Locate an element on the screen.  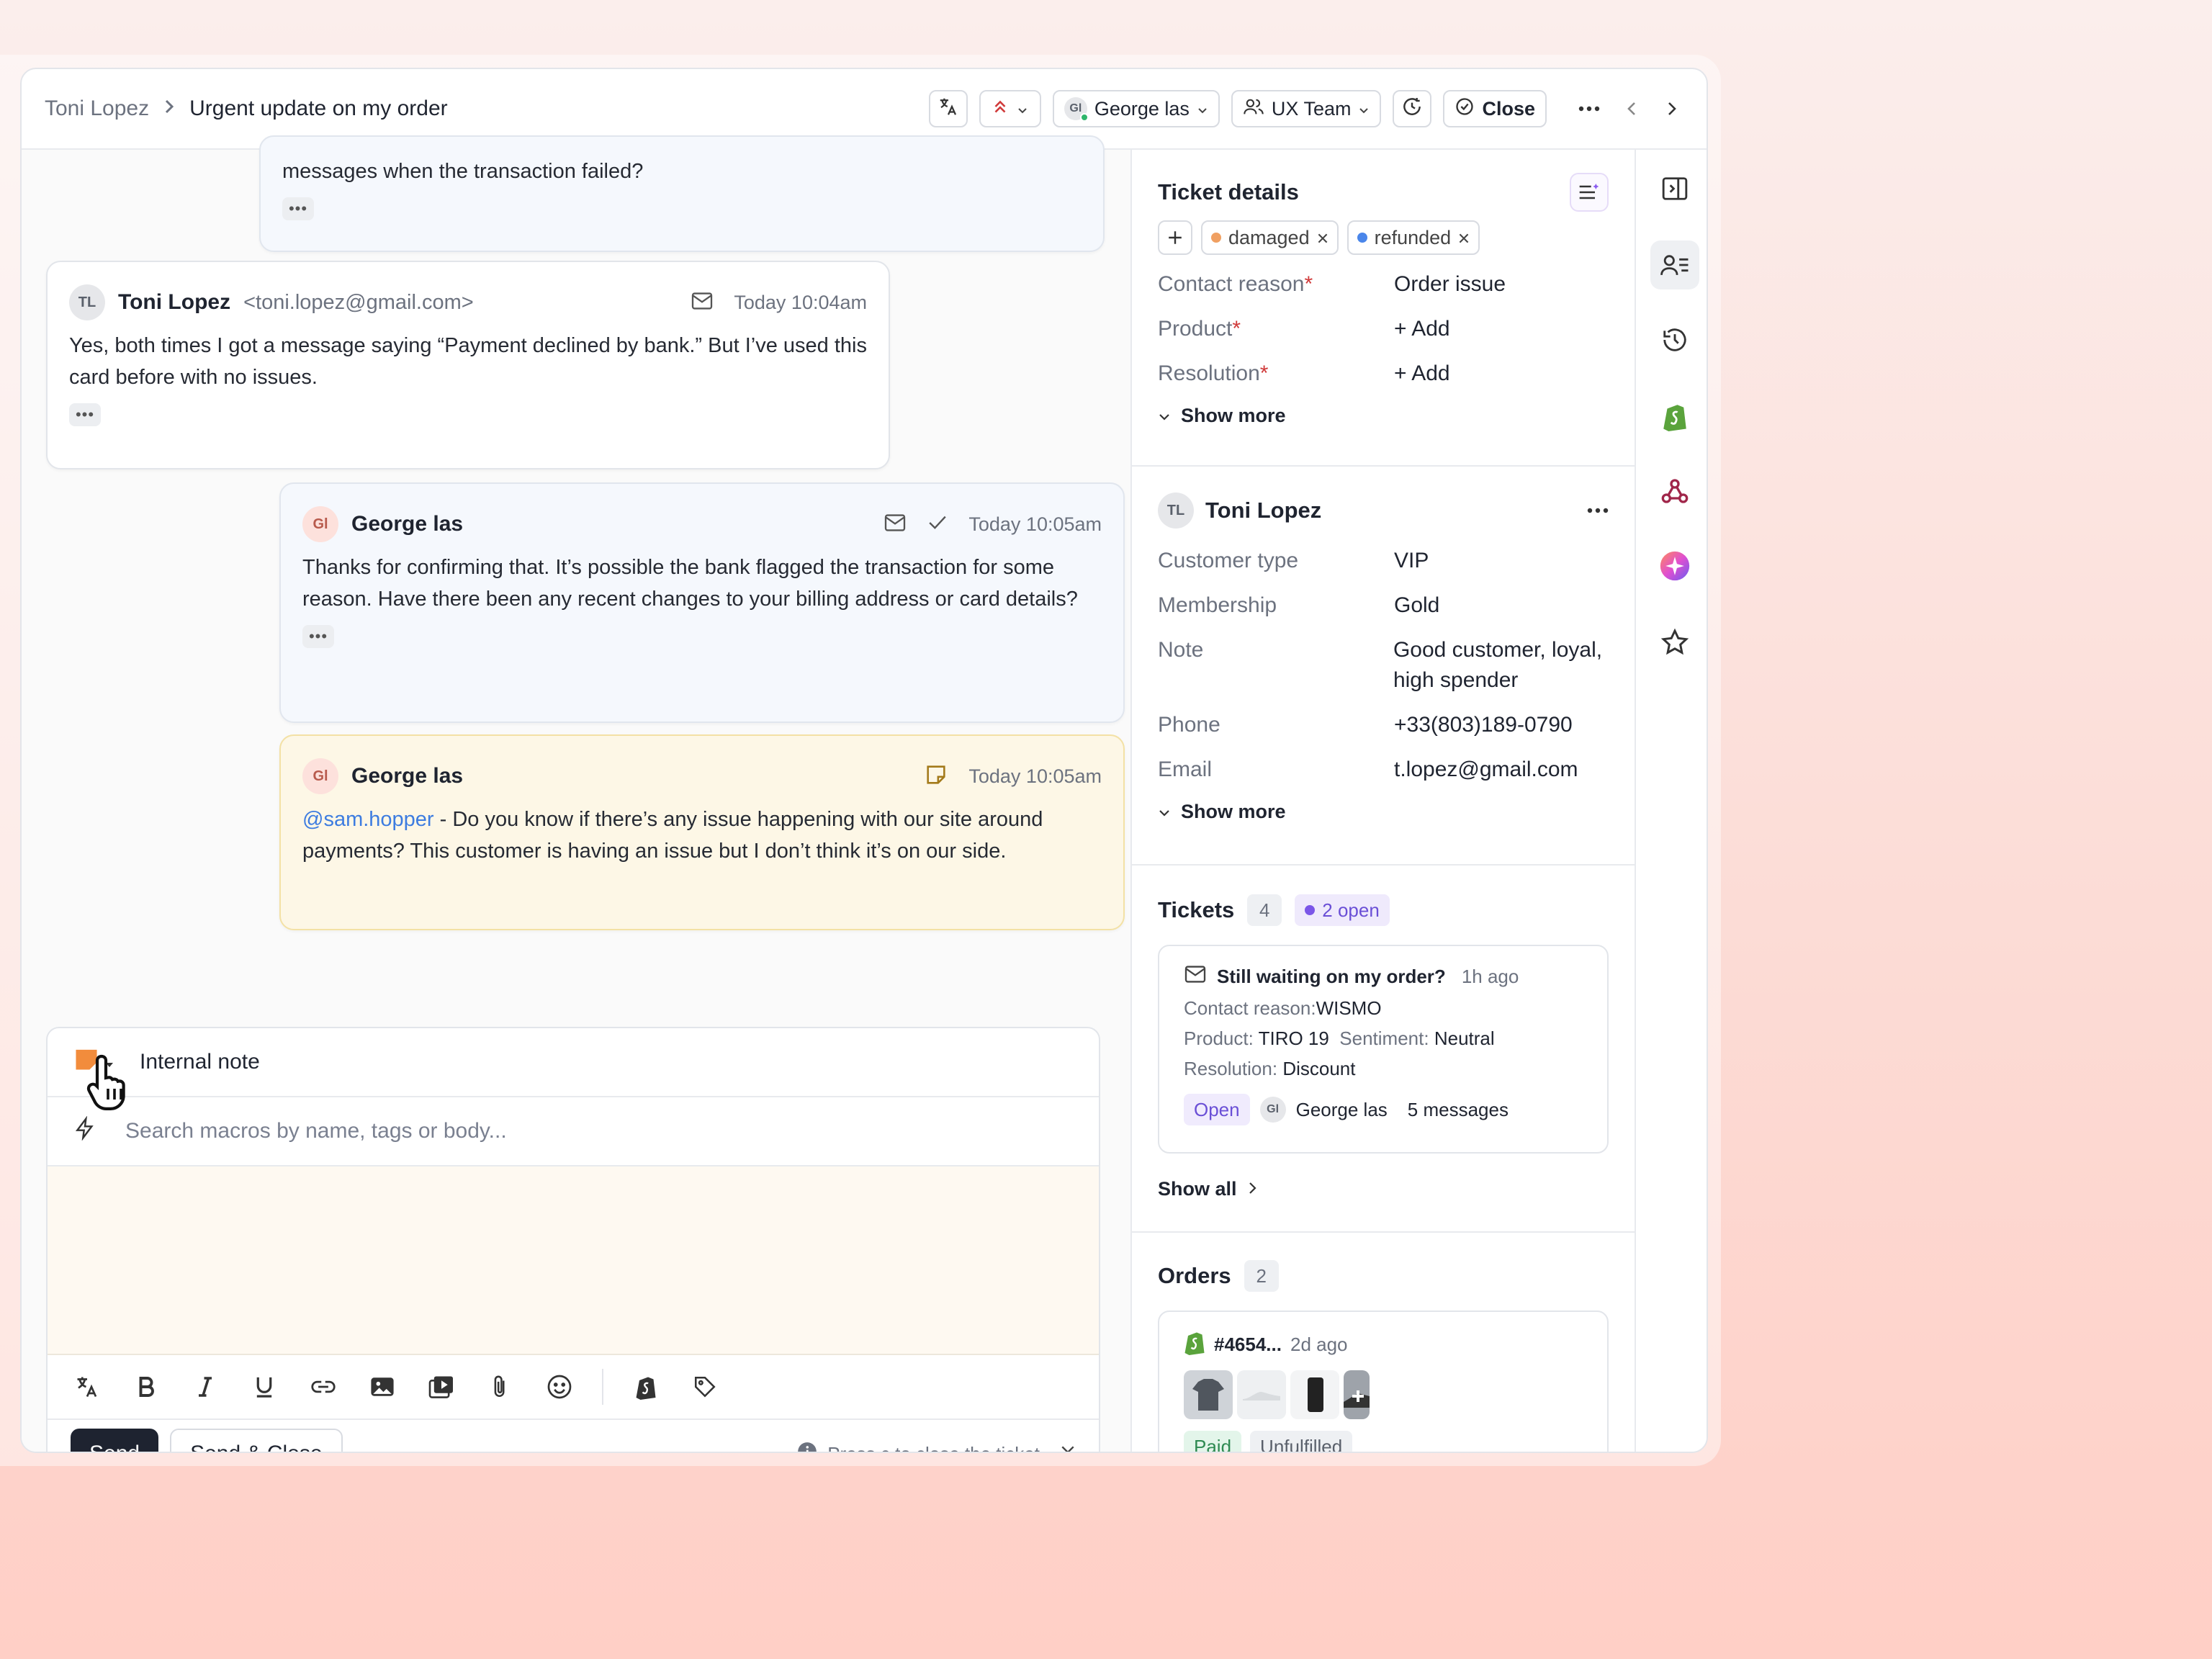
customer-name: Toni Lopez is located at coordinates (1263, 511).